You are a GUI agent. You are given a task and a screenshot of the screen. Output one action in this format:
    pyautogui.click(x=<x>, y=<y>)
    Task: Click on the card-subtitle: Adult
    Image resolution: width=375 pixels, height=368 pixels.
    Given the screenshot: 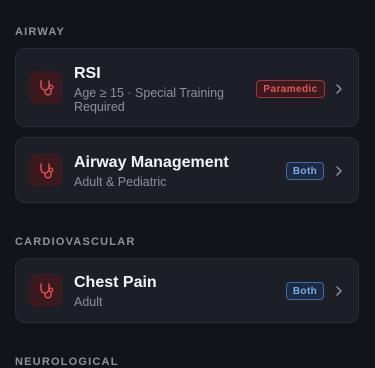 What is the action you would take?
    pyautogui.click(x=88, y=302)
    